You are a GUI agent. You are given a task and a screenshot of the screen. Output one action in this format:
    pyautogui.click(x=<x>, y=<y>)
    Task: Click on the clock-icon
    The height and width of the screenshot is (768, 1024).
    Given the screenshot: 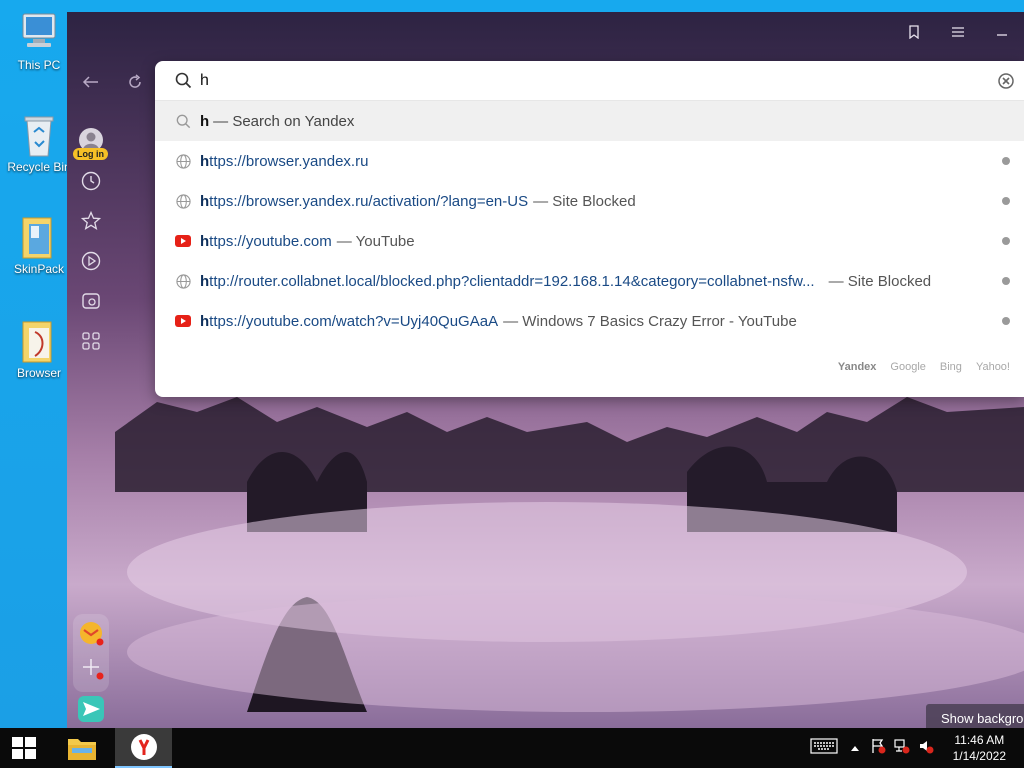 What is the action you would take?
    pyautogui.click(x=91, y=181)
    